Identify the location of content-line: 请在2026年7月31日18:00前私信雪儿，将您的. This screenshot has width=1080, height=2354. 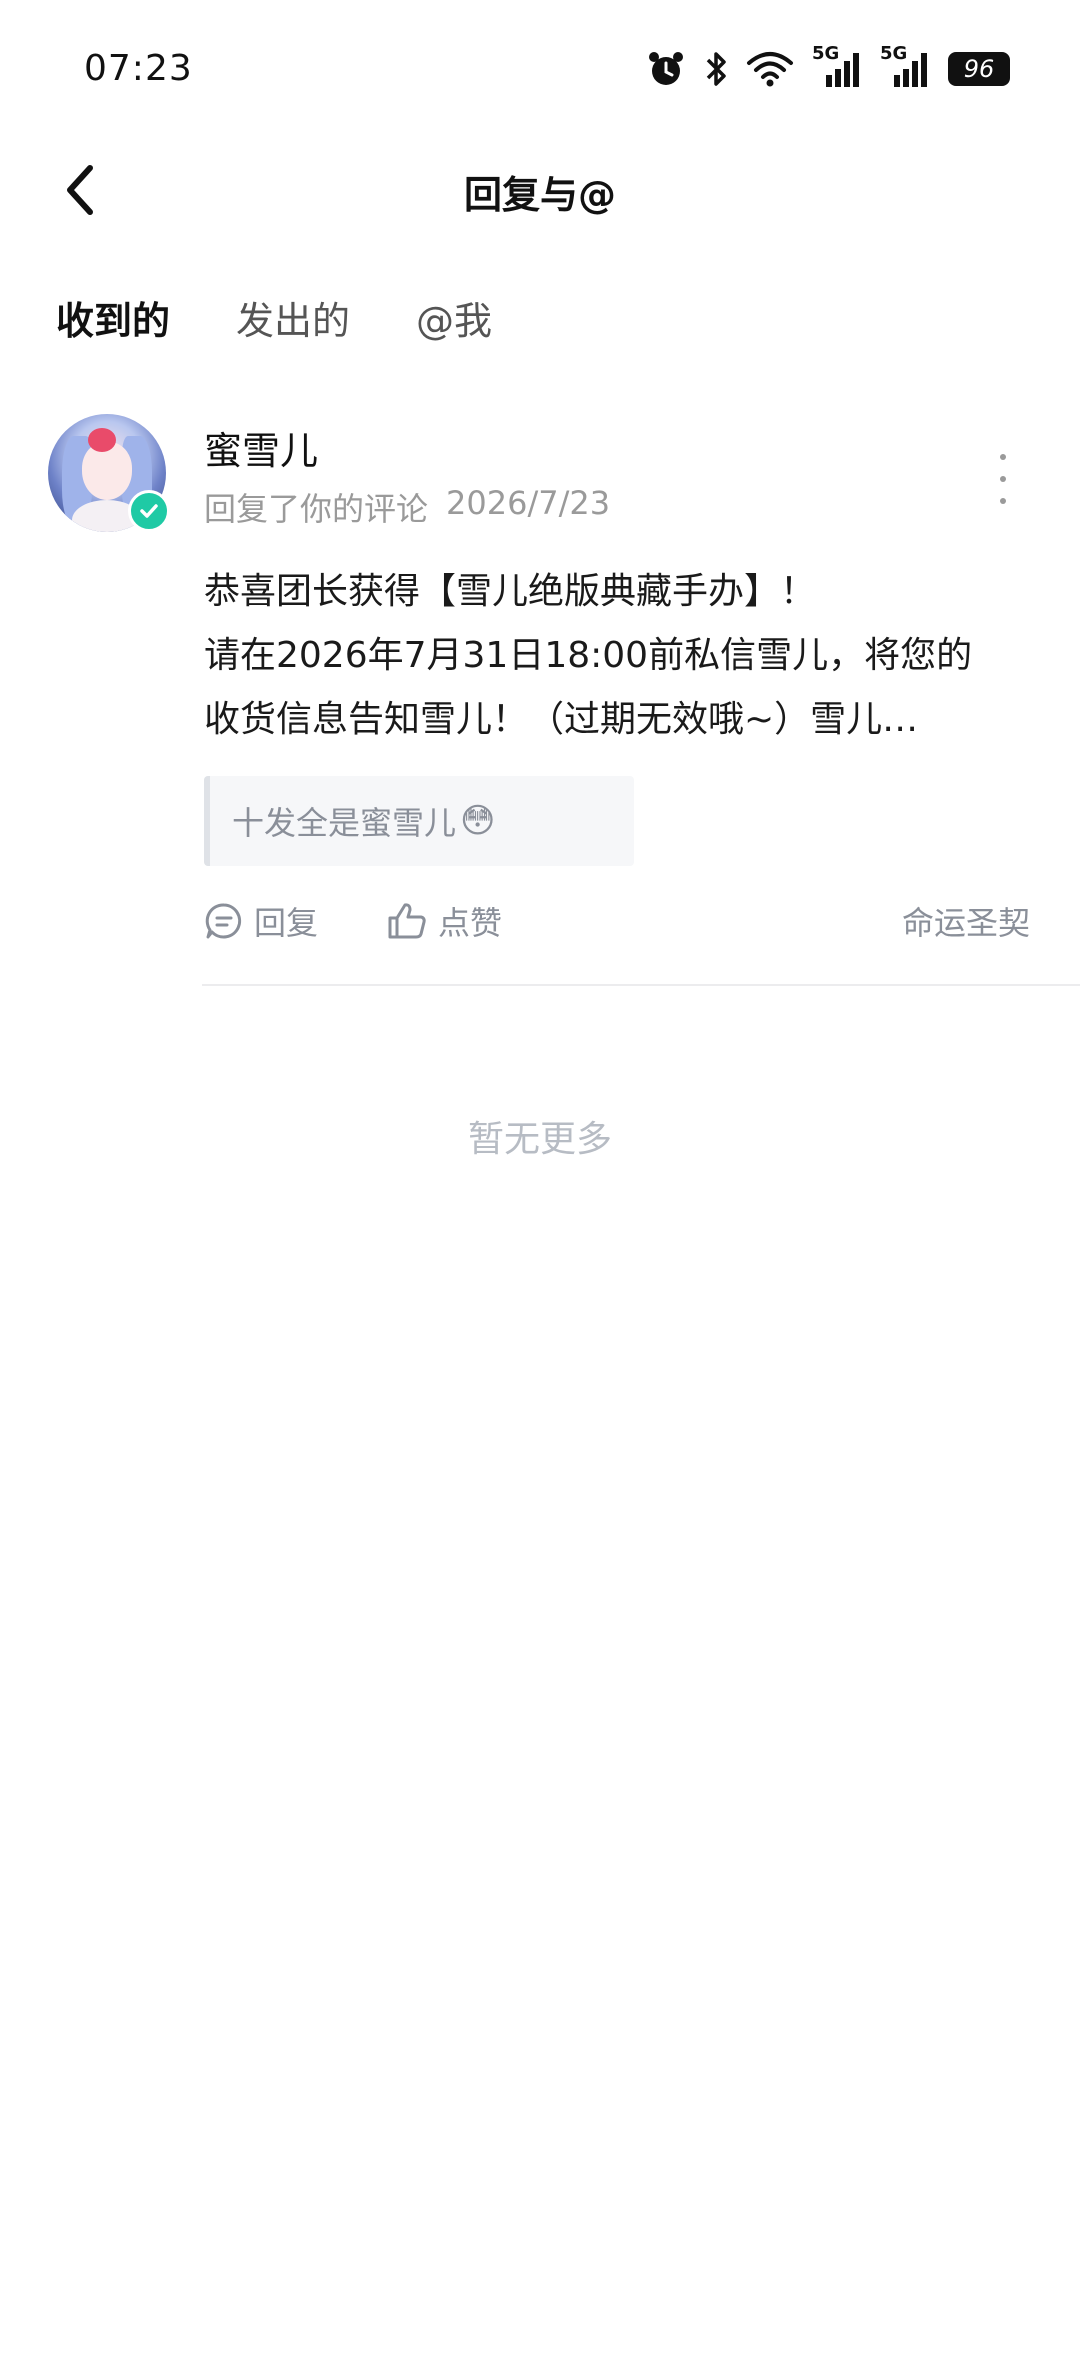
(588, 655).